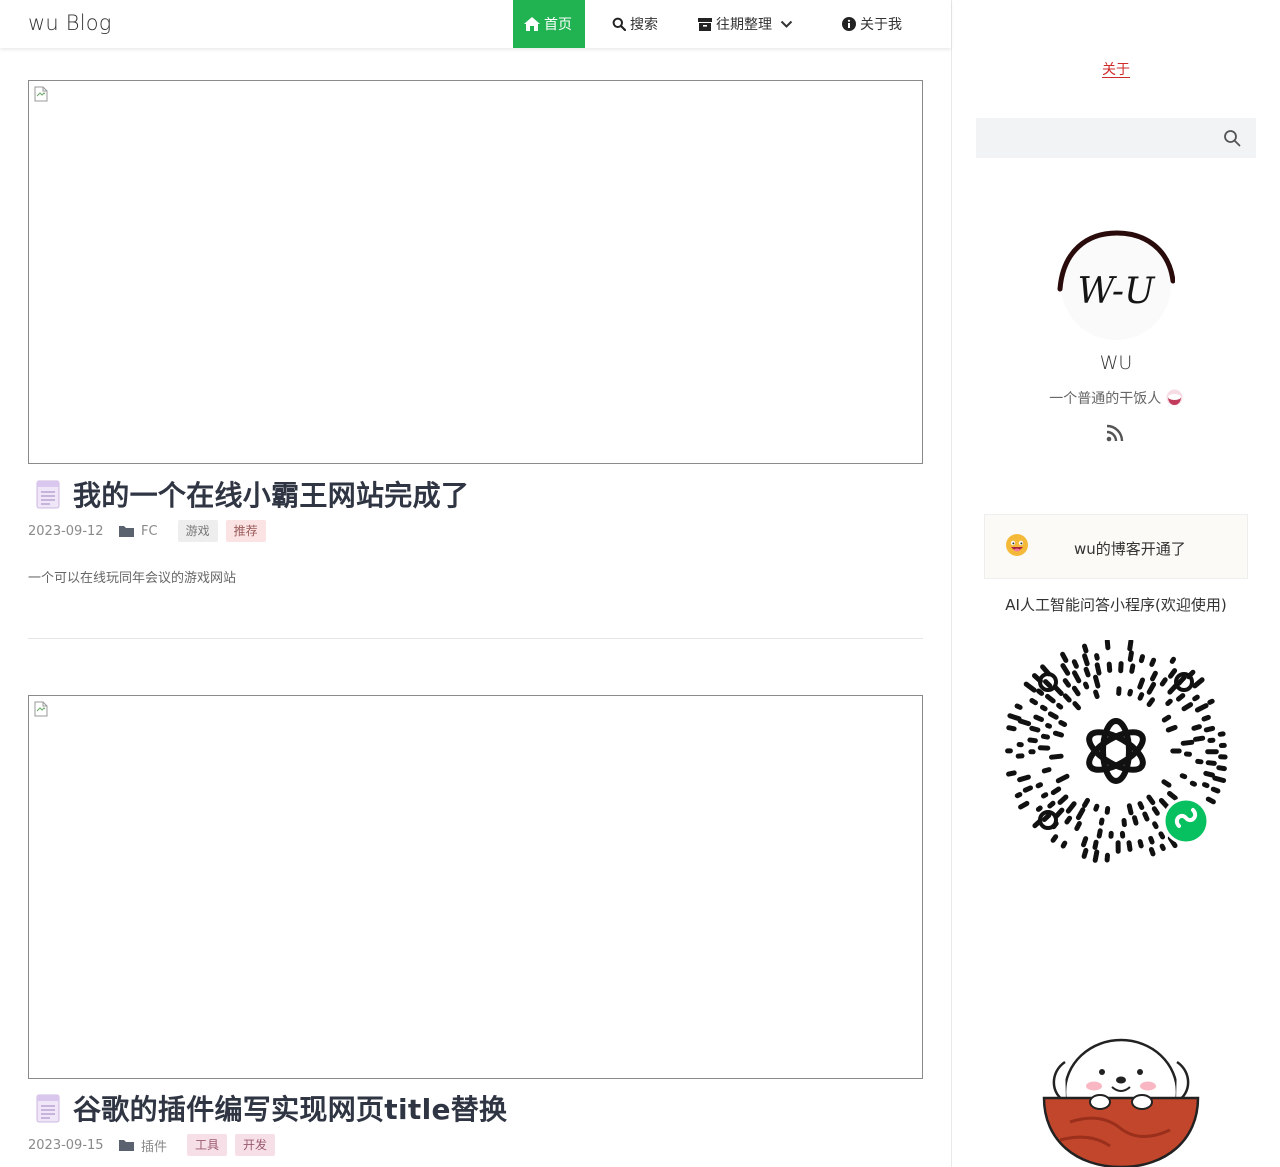 The height and width of the screenshot is (1167, 1280). Describe the element at coordinates (1232, 138) in the screenshot. I see `search-icon` at that location.